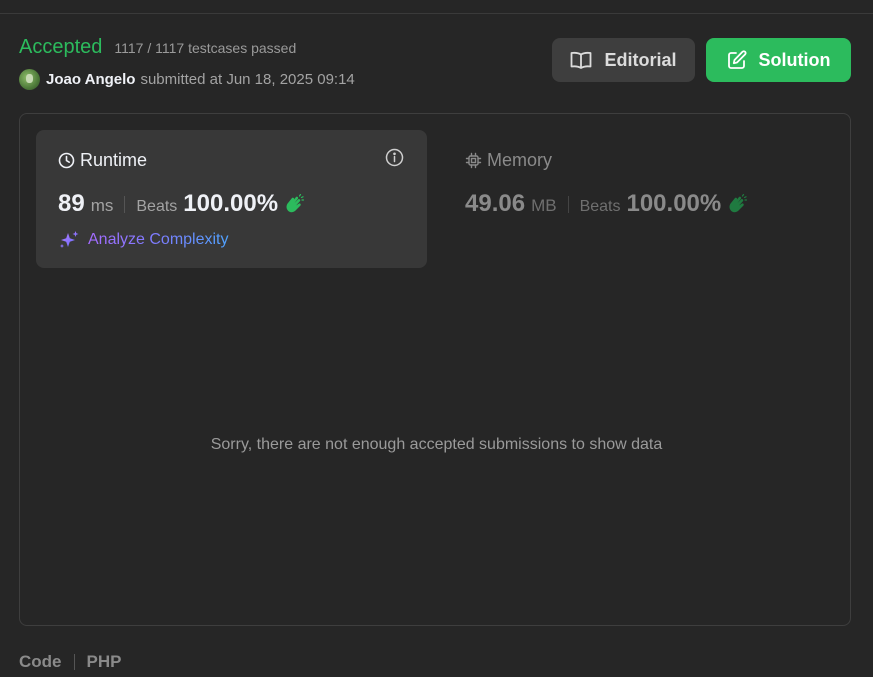  I want to click on memory-title-label: Memory, so click(520, 160).